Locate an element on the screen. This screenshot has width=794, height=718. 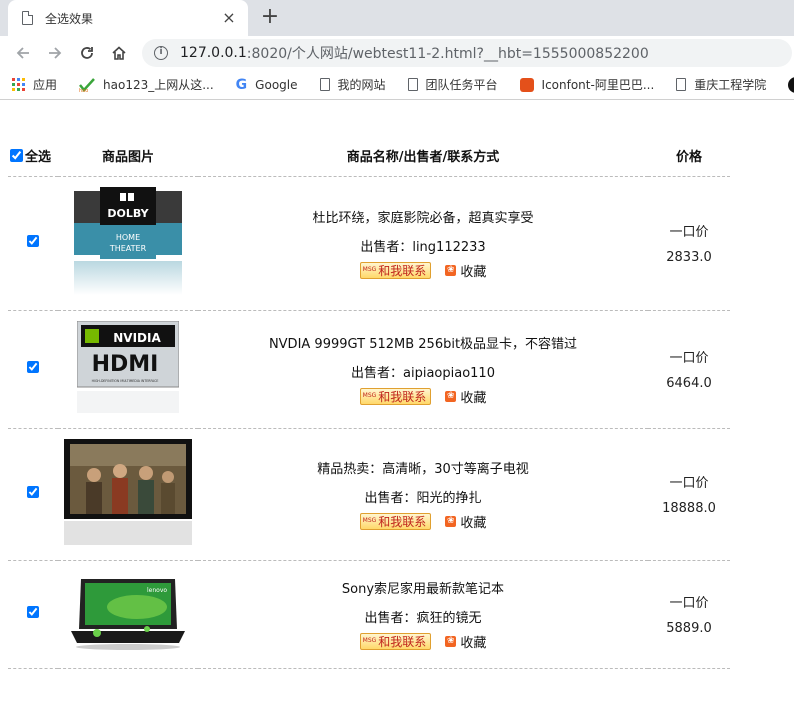
home-button is located at coordinates (119, 53).